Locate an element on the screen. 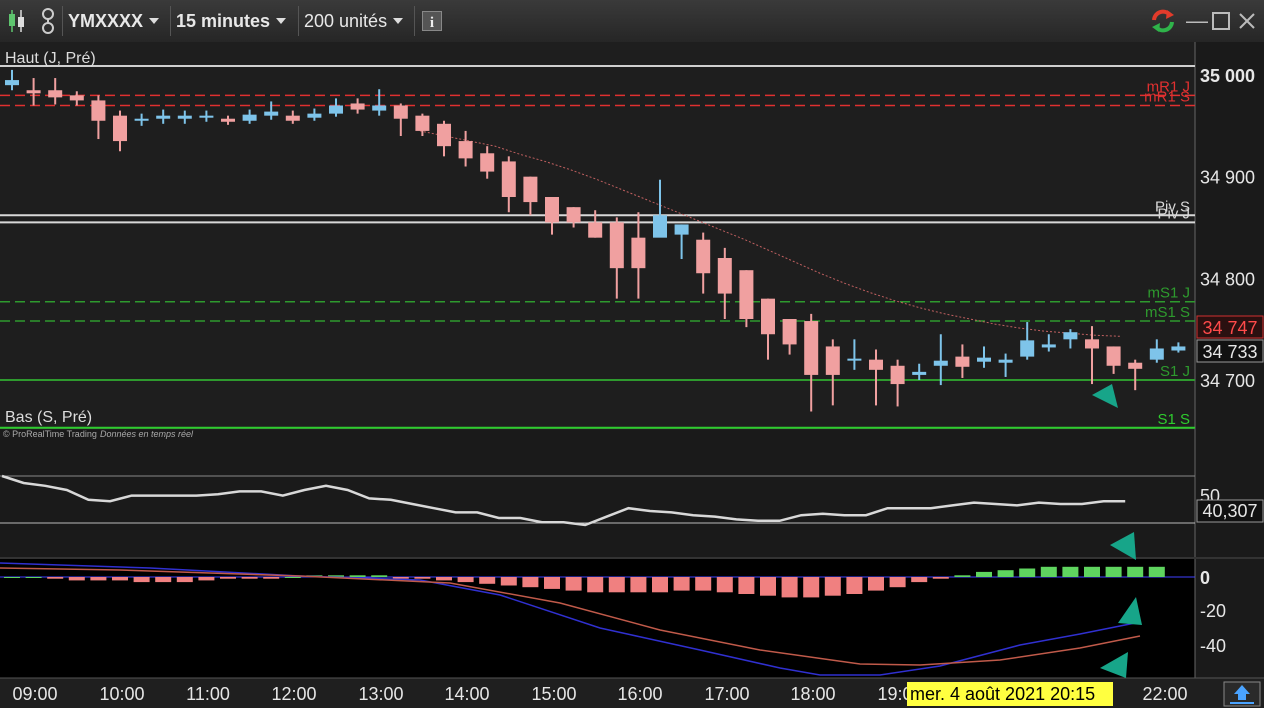  macd-tick-neg40: -40 is located at coordinates (1213, 646).